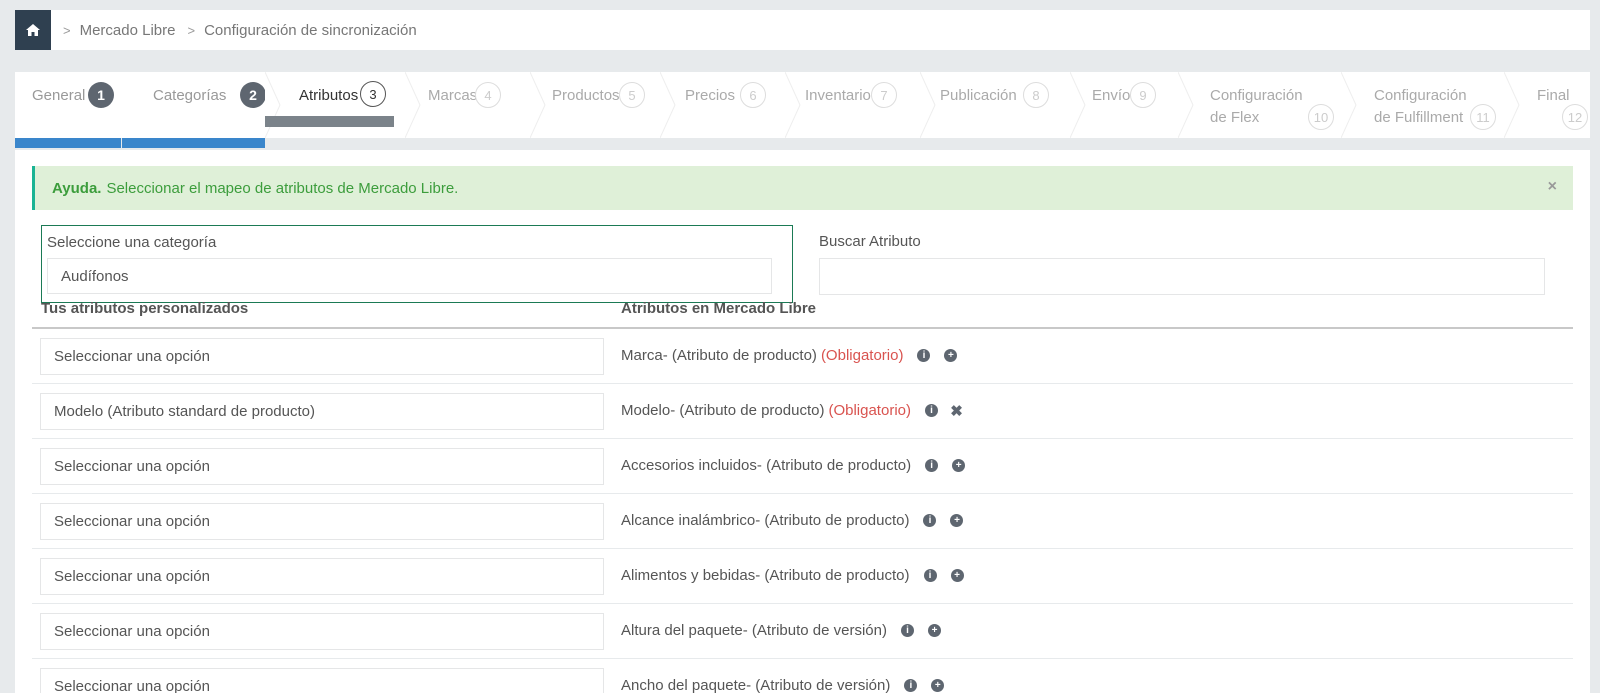 The height and width of the screenshot is (693, 1600). I want to click on wizard-step-general: General 1, so click(69, 105).